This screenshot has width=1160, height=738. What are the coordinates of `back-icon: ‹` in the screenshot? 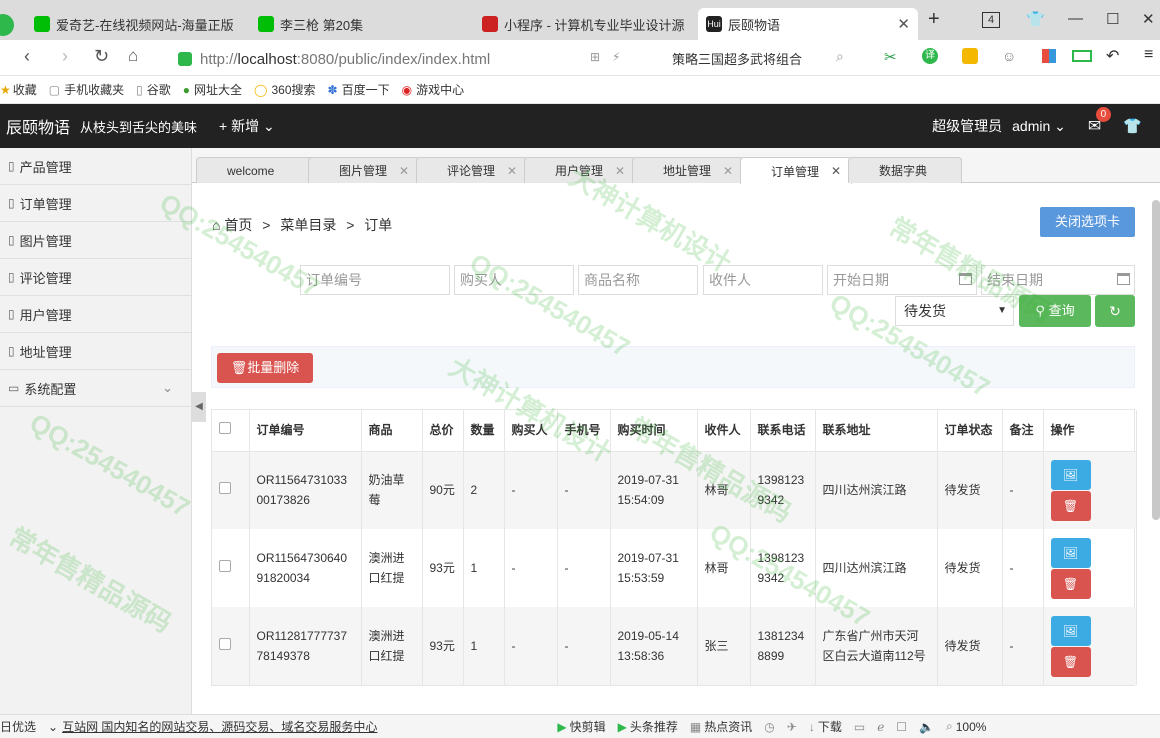 It's located at (27, 56).